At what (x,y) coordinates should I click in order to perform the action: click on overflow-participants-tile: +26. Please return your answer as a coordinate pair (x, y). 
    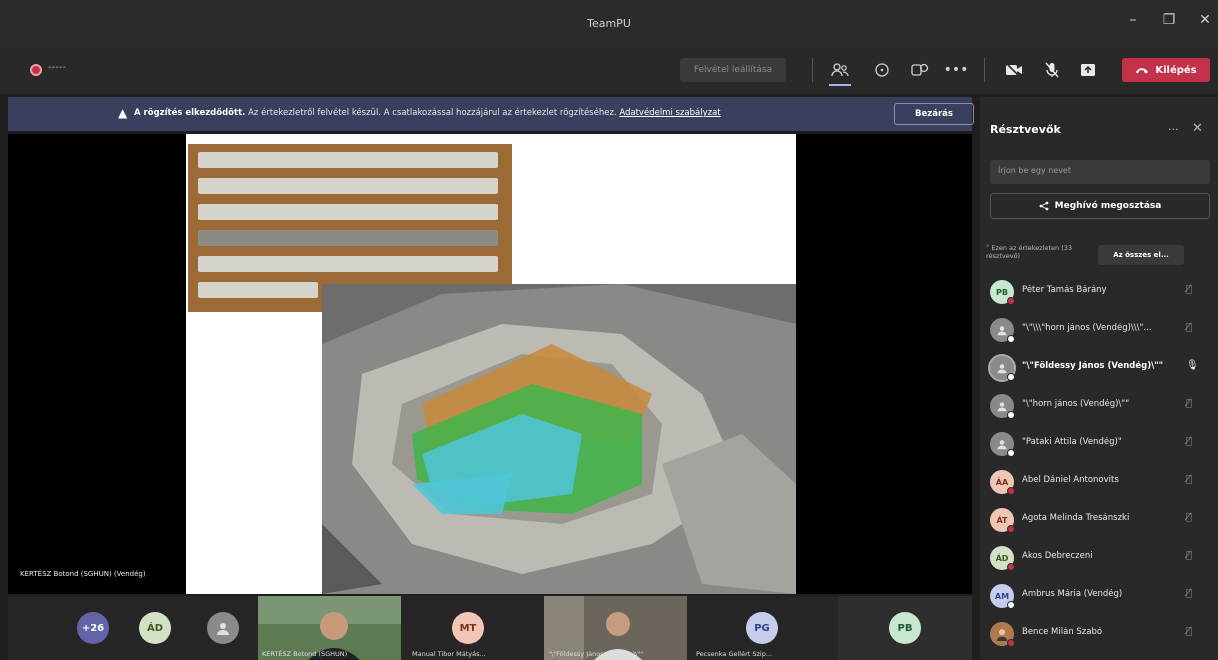
    Looking at the image, I should click on (93, 628).